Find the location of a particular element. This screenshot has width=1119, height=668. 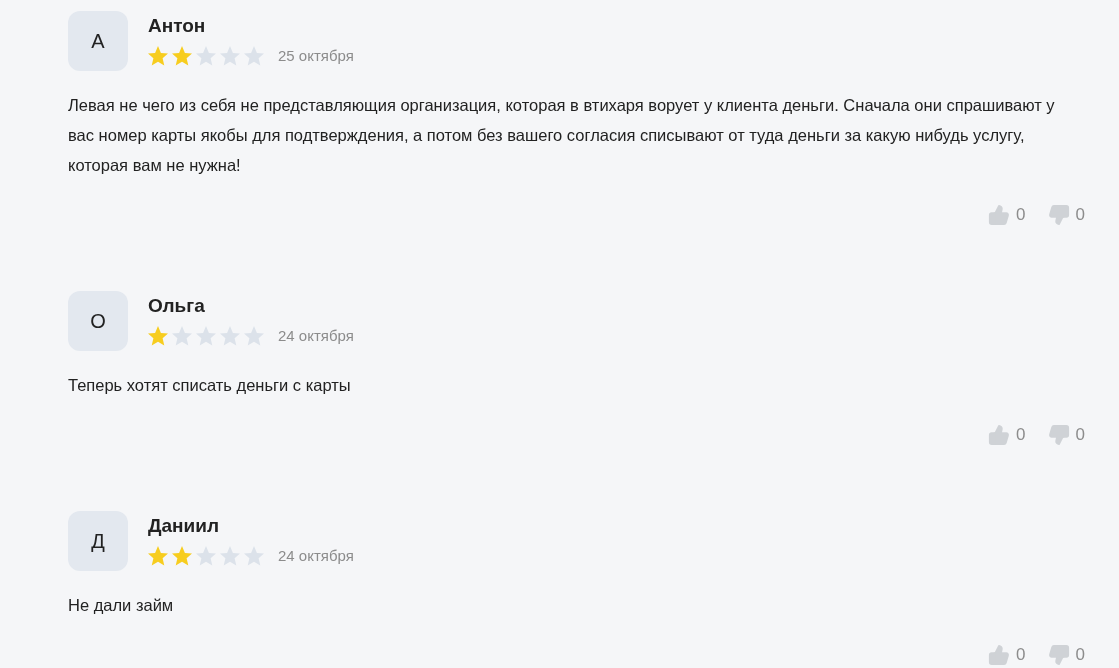

avatar: А is located at coordinates (98, 41).